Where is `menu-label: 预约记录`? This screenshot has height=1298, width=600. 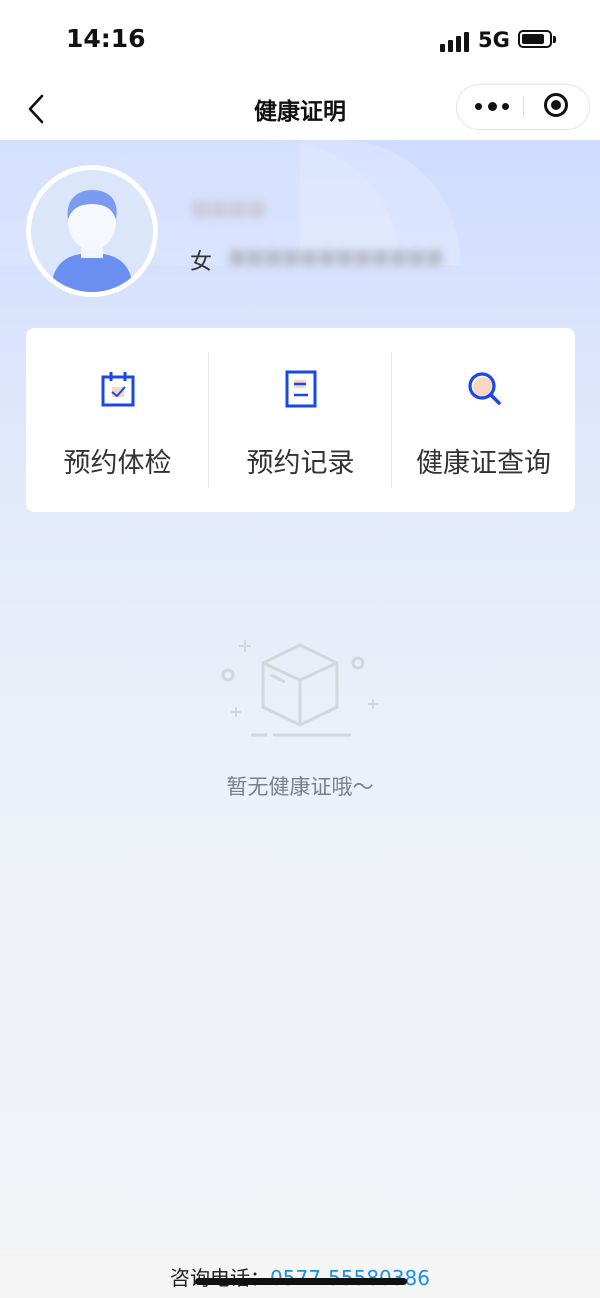 menu-label: 预约记录 is located at coordinates (300, 463).